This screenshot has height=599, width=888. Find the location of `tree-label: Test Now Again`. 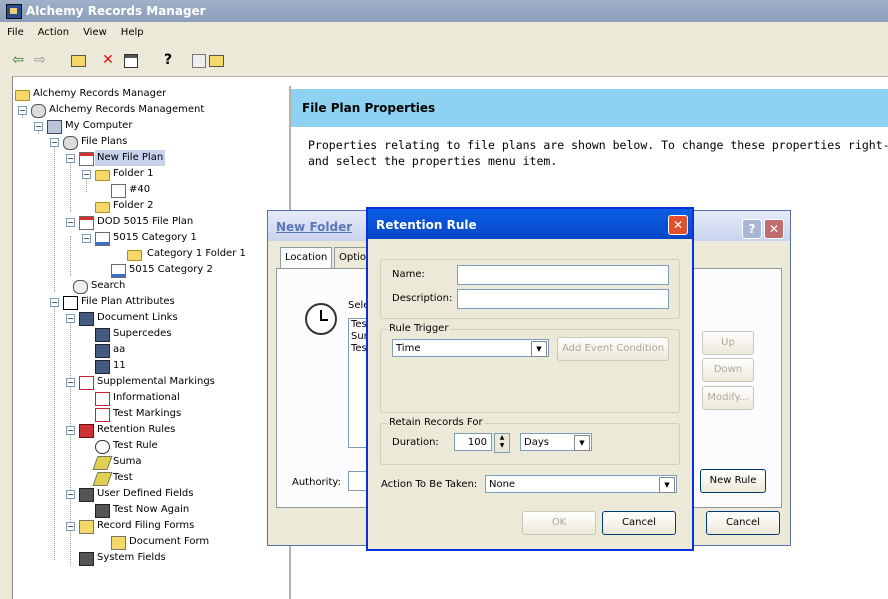

tree-label: Test Now Again is located at coordinates (151, 509).